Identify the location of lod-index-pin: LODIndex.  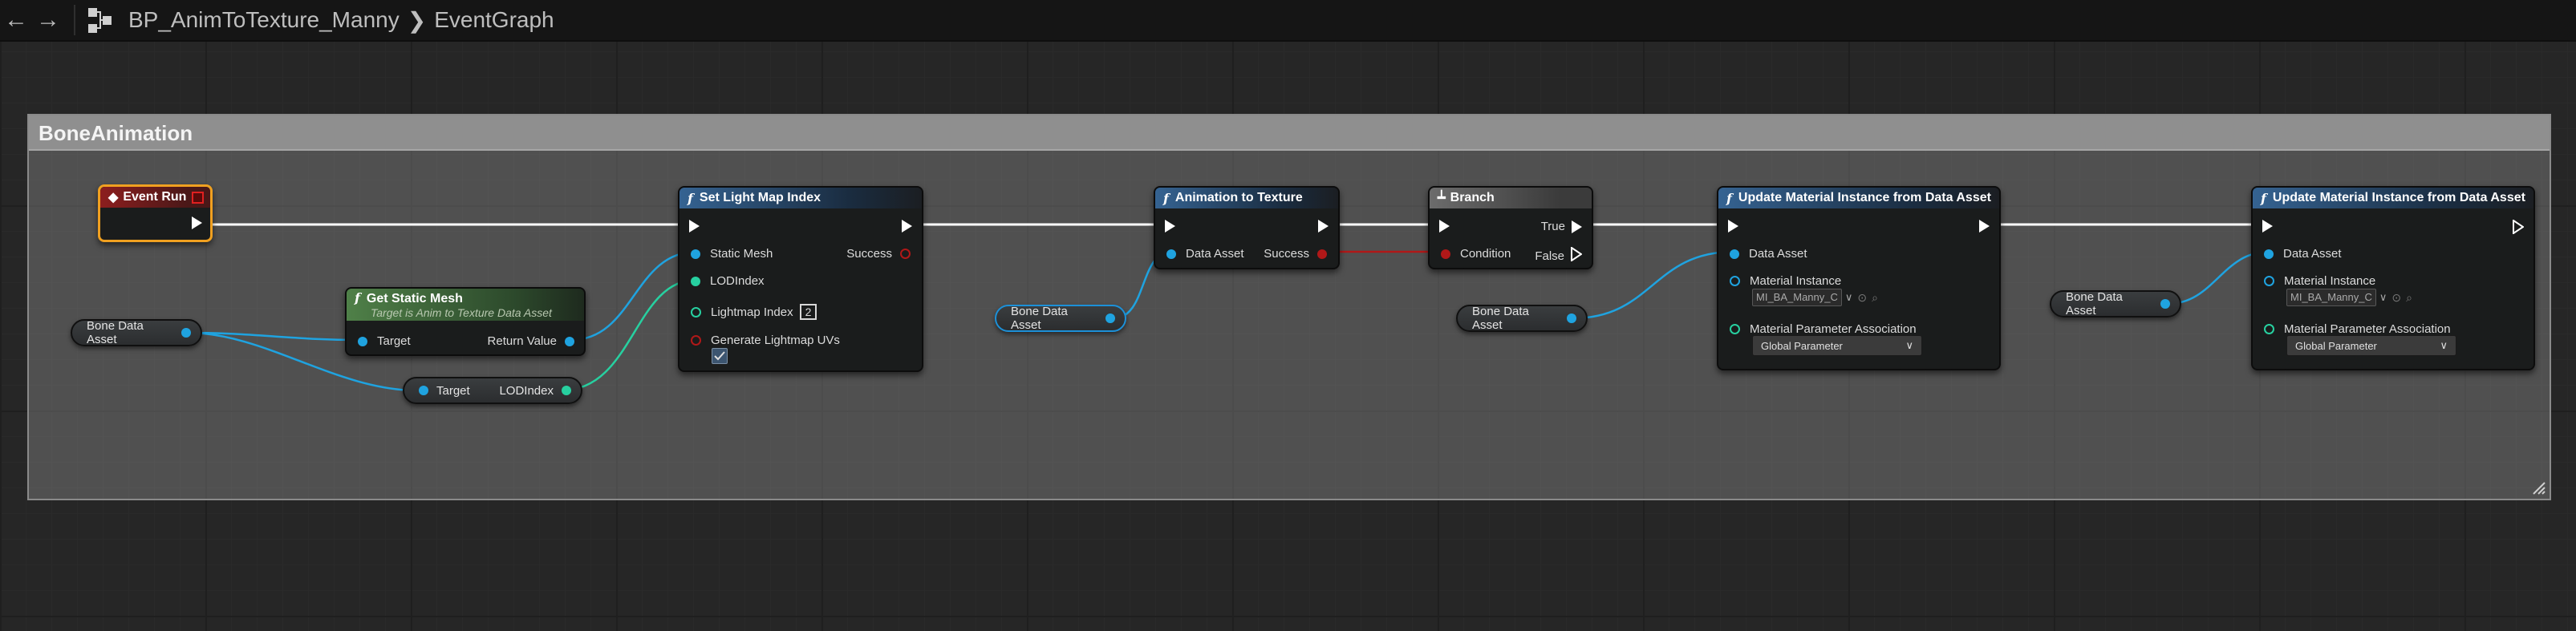
(728, 281).